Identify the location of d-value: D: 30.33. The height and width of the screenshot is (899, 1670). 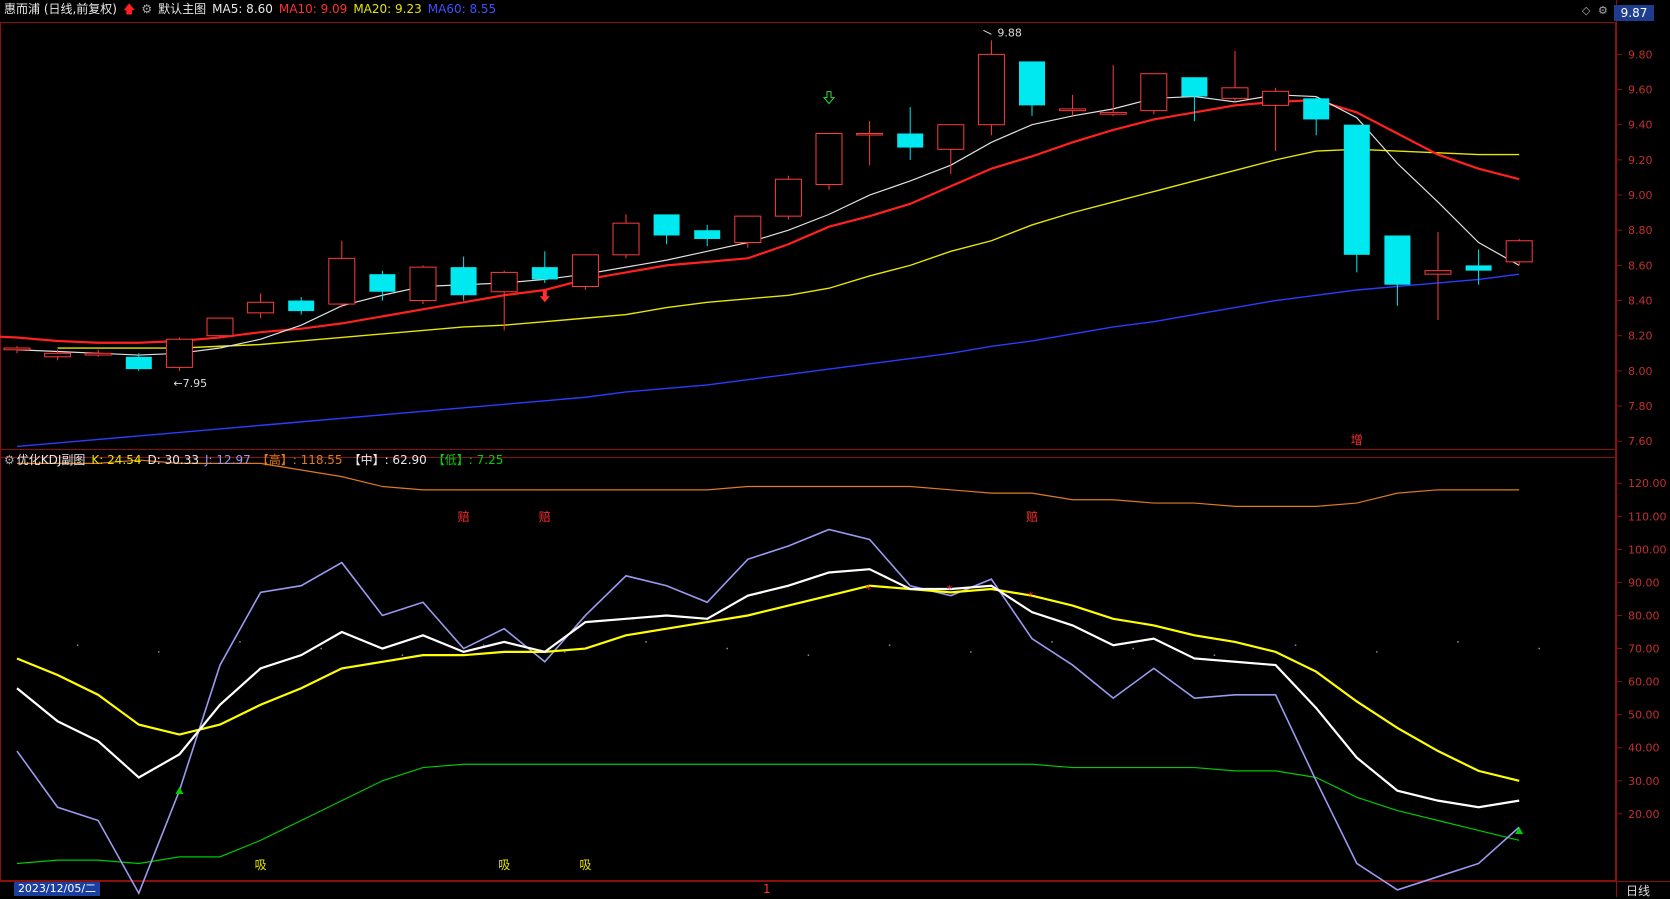
(173, 460).